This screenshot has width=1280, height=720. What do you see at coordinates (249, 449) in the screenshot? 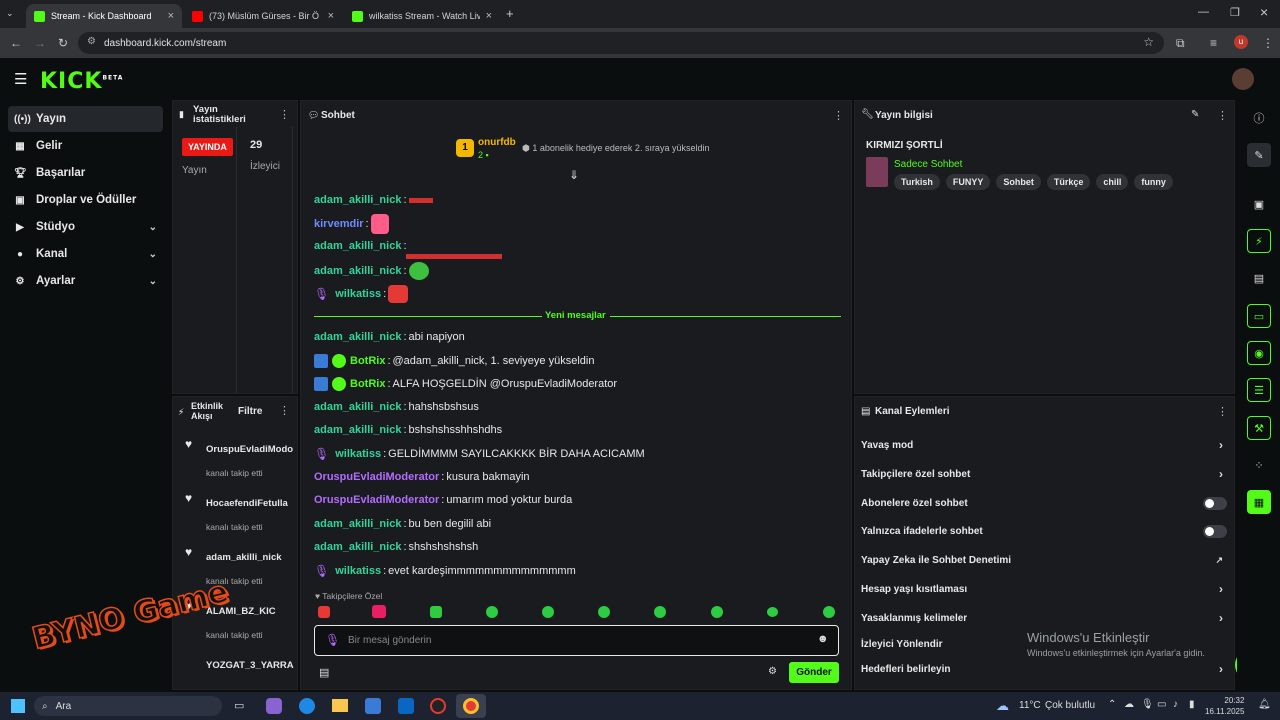
I see `activity-user: OruspuEvladiModo` at bounding box center [249, 449].